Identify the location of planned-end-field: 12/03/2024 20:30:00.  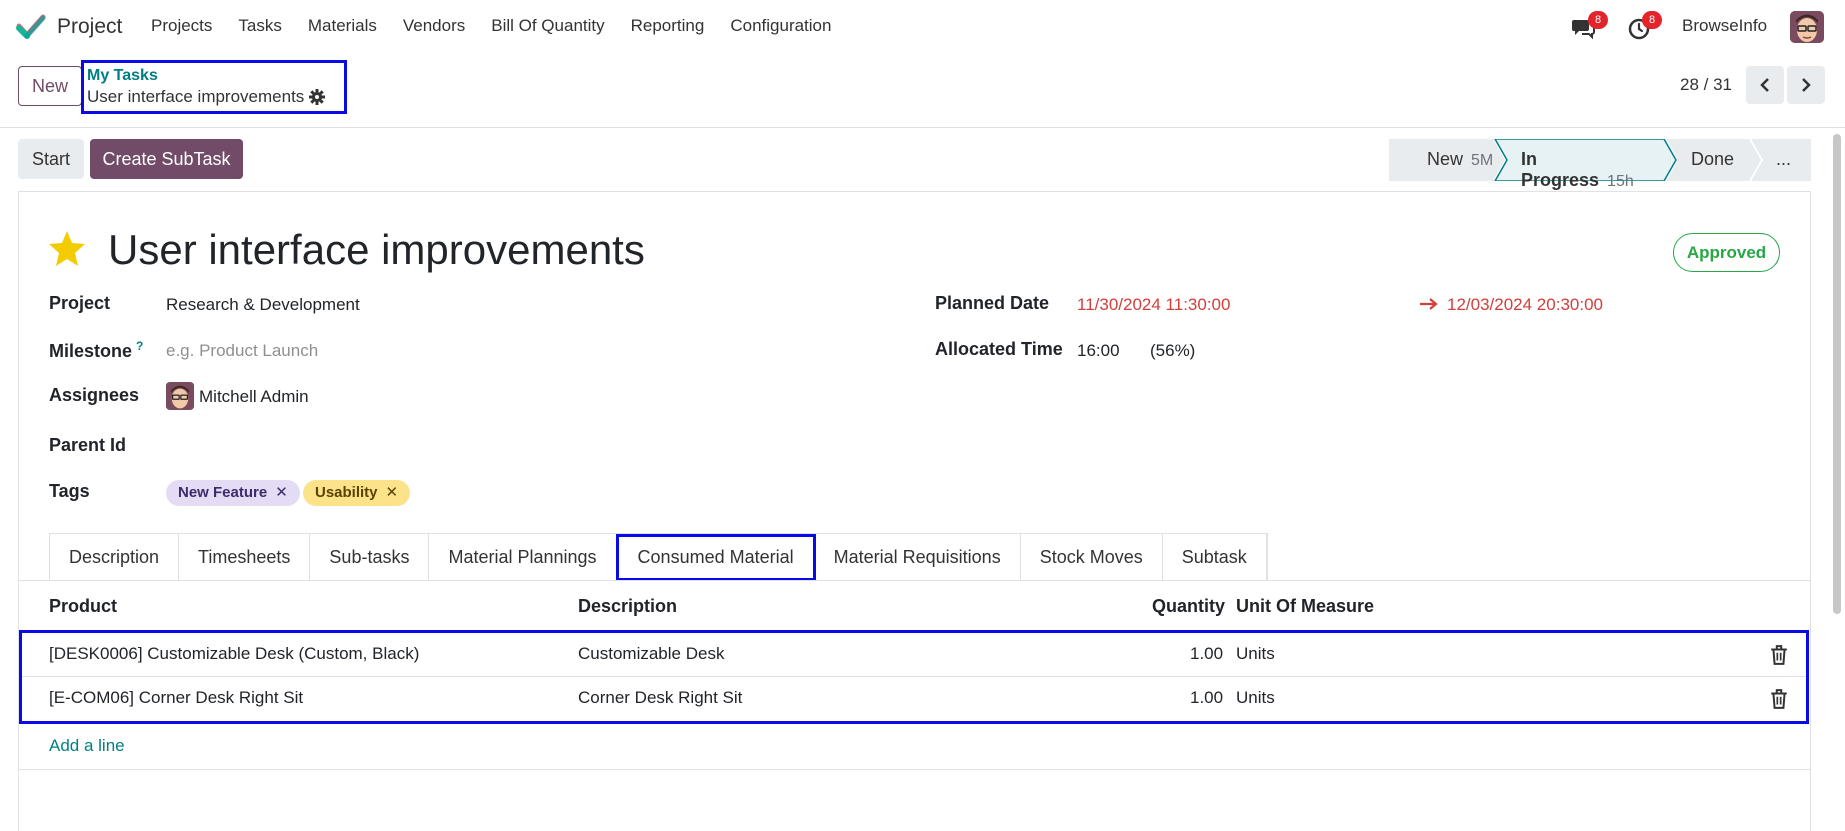
(1525, 305).